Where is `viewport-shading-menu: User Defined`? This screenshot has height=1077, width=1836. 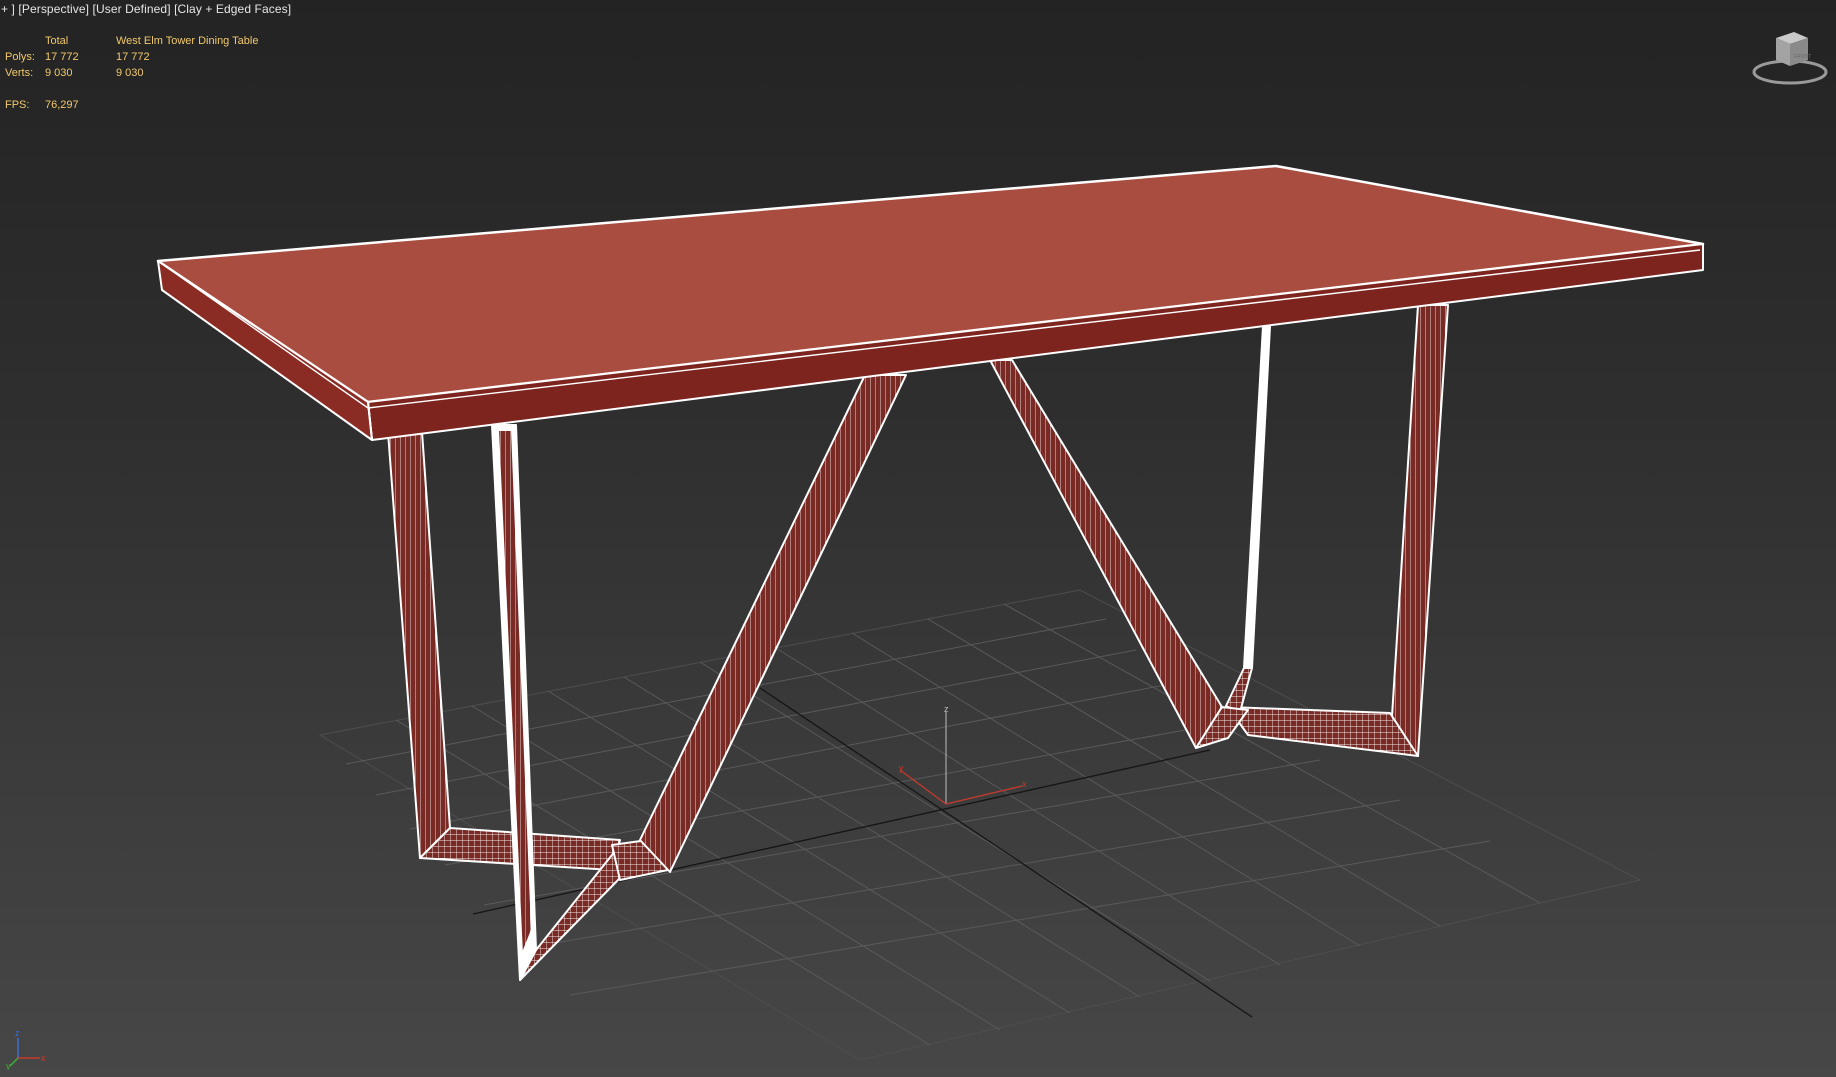
viewport-shading-menu: User Defined is located at coordinates (131, 9).